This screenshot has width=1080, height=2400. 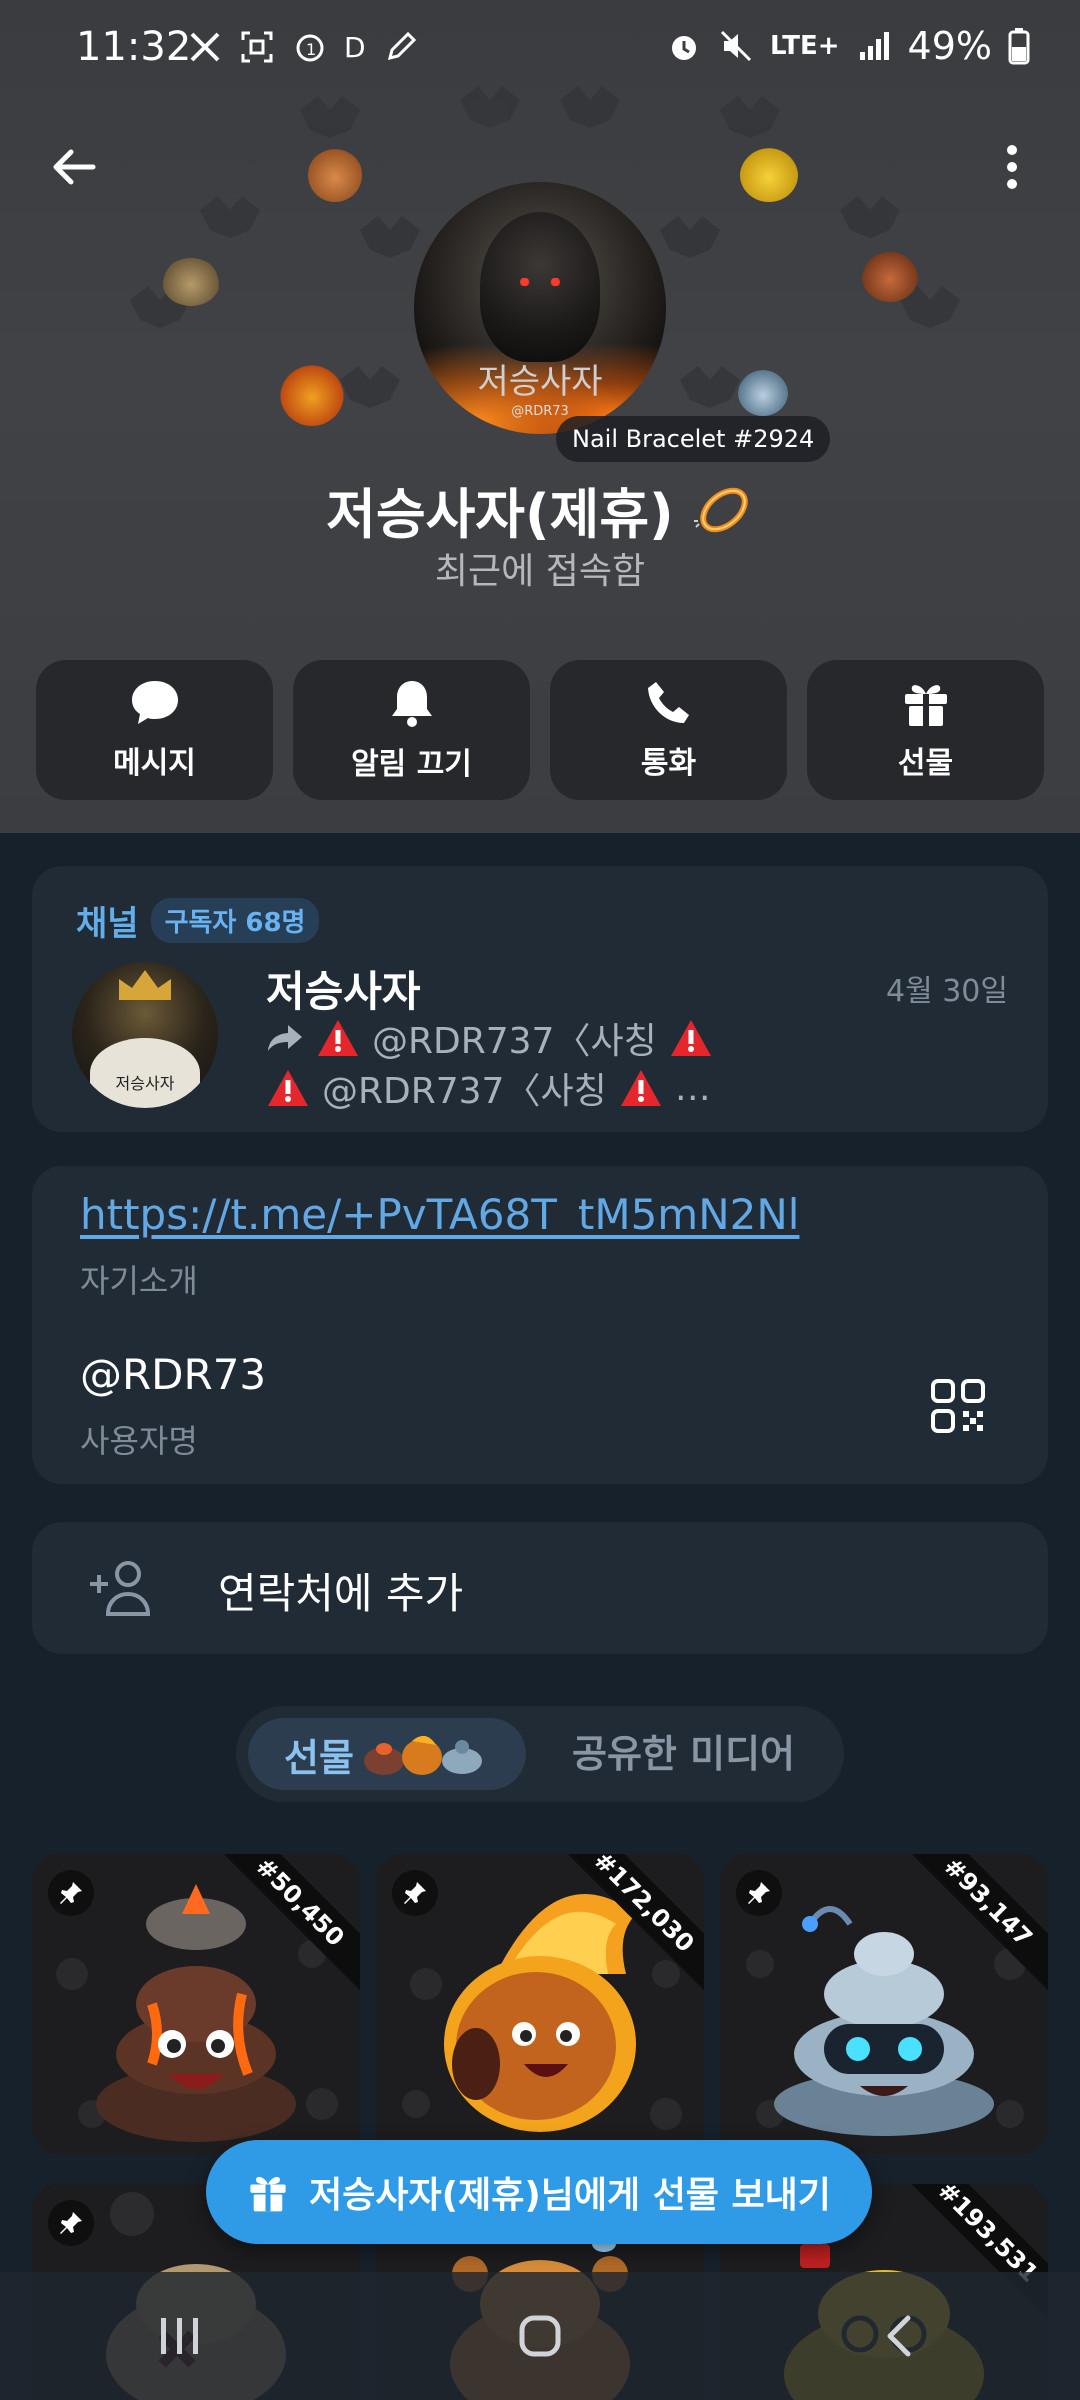 I want to click on alarm-icon, so click(x=683, y=48).